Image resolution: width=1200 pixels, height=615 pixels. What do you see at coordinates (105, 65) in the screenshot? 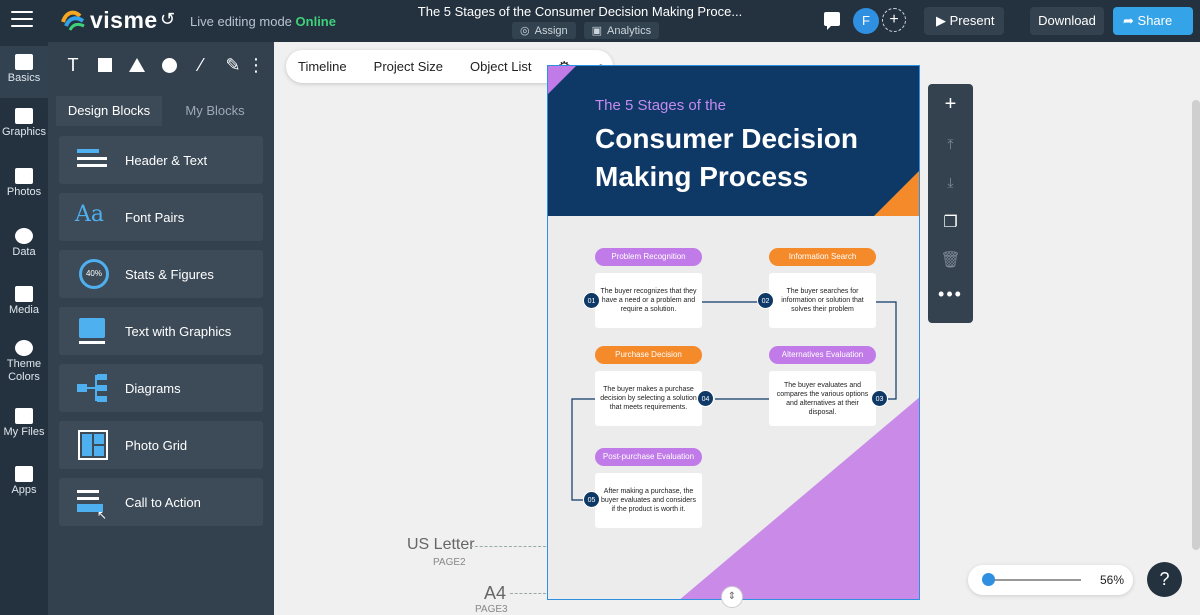
I see `rectangle-tool` at bounding box center [105, 65].